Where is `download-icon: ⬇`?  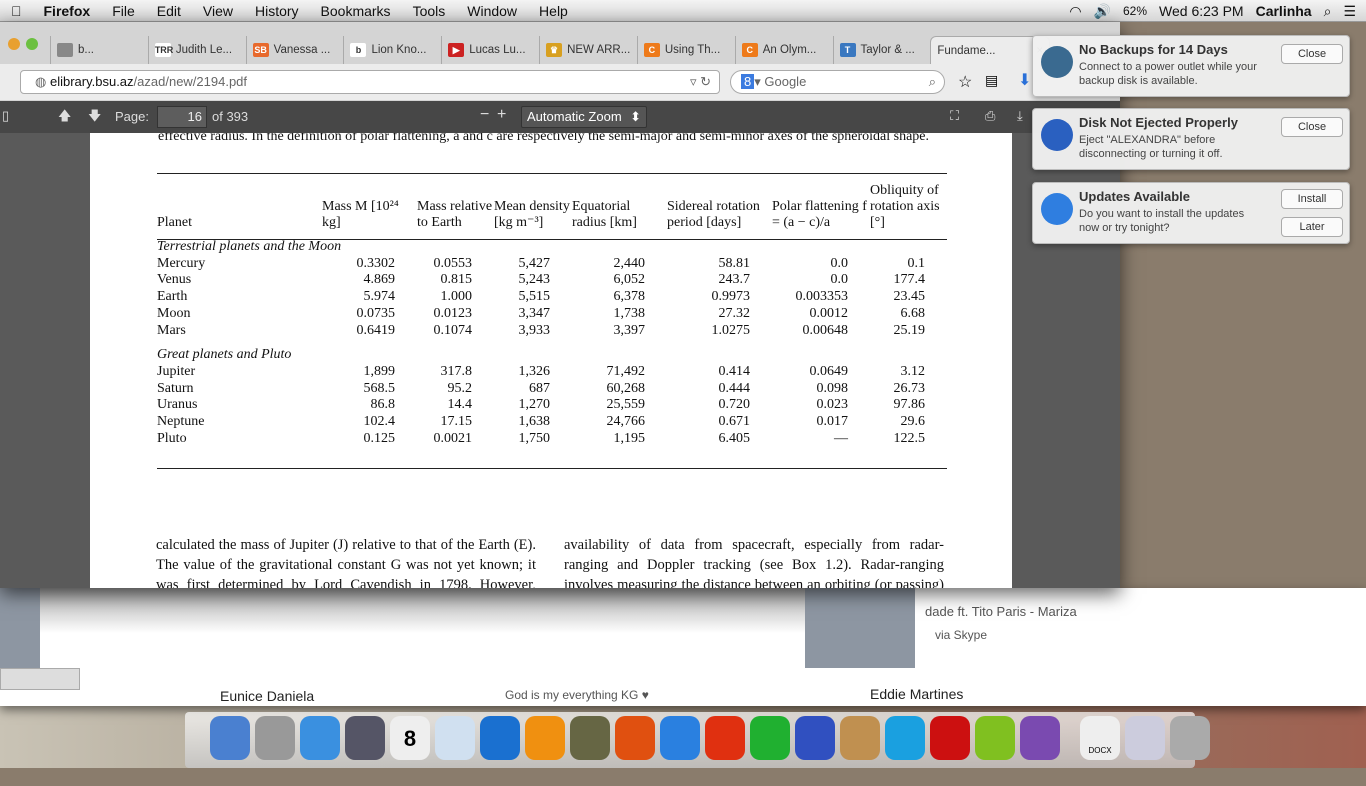 download-icon: ⬇ is located at coordinates (1024, 80).